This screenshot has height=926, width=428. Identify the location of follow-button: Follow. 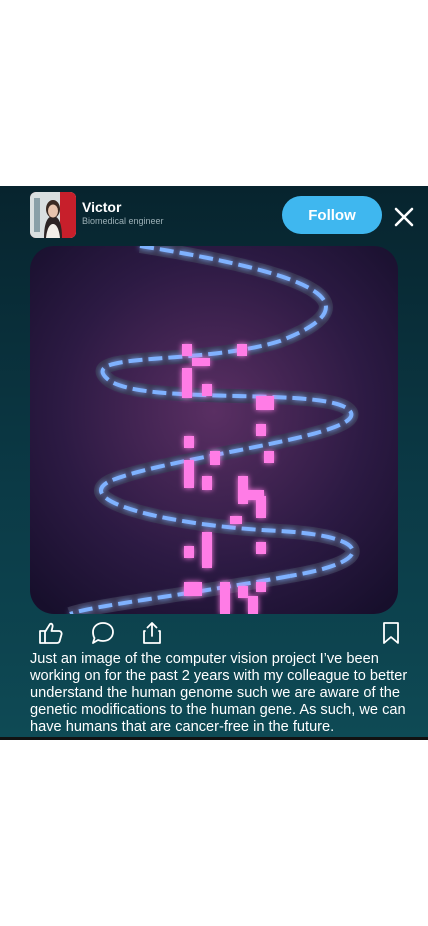
(332, 215).